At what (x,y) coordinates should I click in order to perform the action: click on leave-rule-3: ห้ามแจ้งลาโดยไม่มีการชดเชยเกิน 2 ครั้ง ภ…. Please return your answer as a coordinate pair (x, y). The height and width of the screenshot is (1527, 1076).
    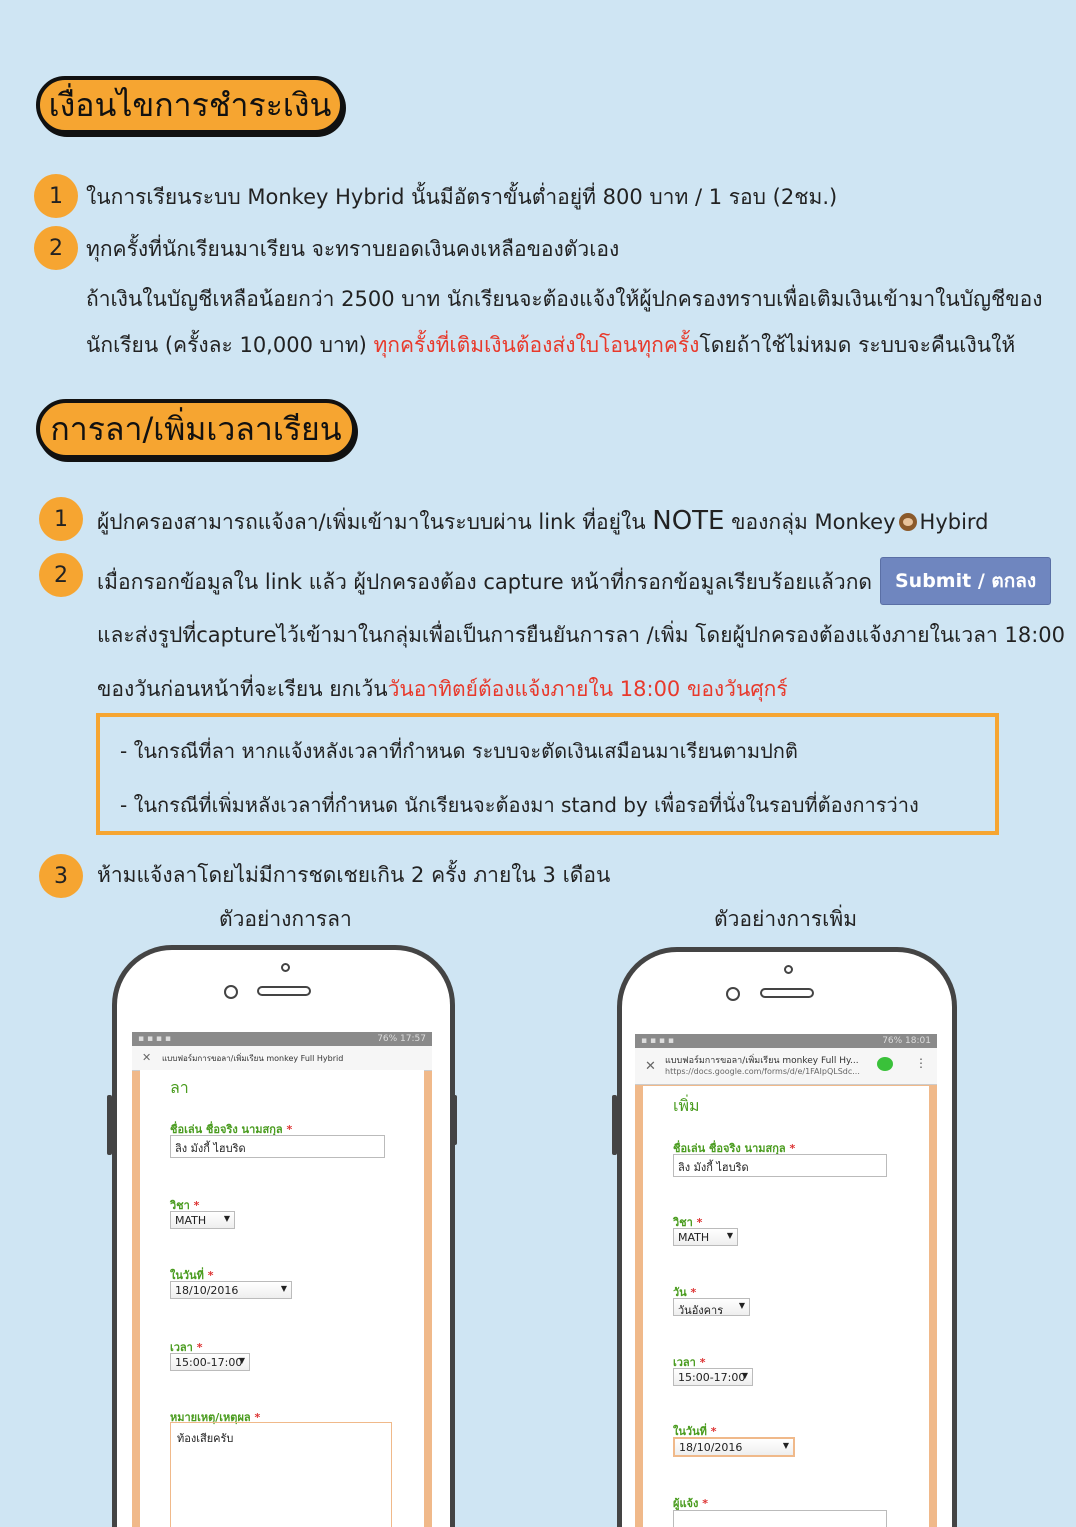
    Looking at the image, I should click on (354, 875).